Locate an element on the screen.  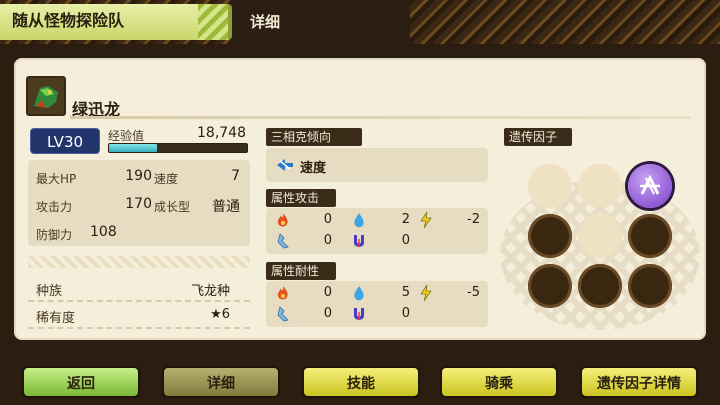
resist-dragon-value: 0 is located at coordinates (405, 313).